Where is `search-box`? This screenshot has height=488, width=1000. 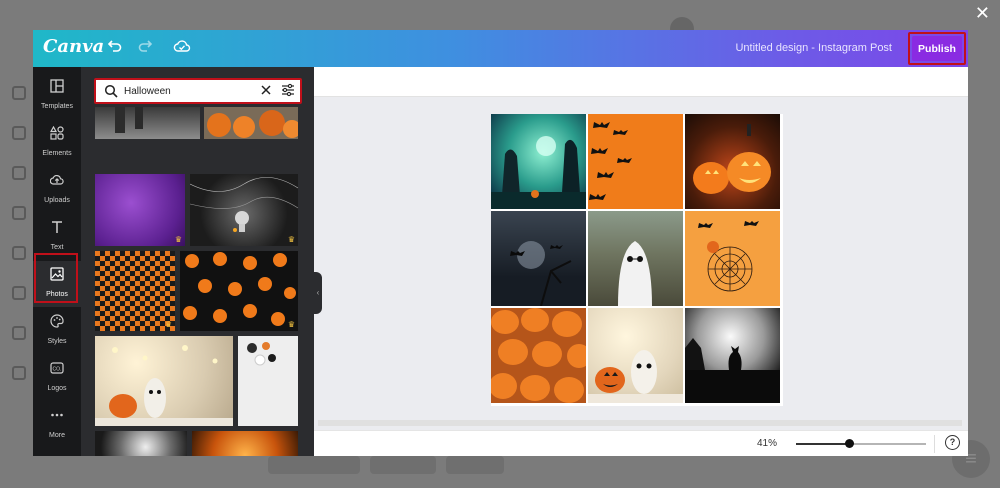
search-box is located at coordinates (198, 91).